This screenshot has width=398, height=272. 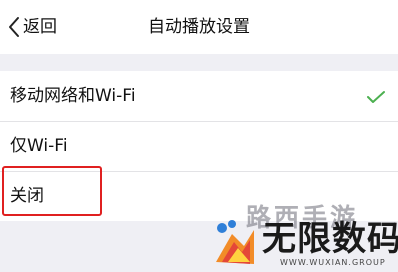 What do you see at coordinates (73, 96) in the screenshot?
I see `option-label: 移动网络和Wi-Fi` at bounding box center [73, 96].